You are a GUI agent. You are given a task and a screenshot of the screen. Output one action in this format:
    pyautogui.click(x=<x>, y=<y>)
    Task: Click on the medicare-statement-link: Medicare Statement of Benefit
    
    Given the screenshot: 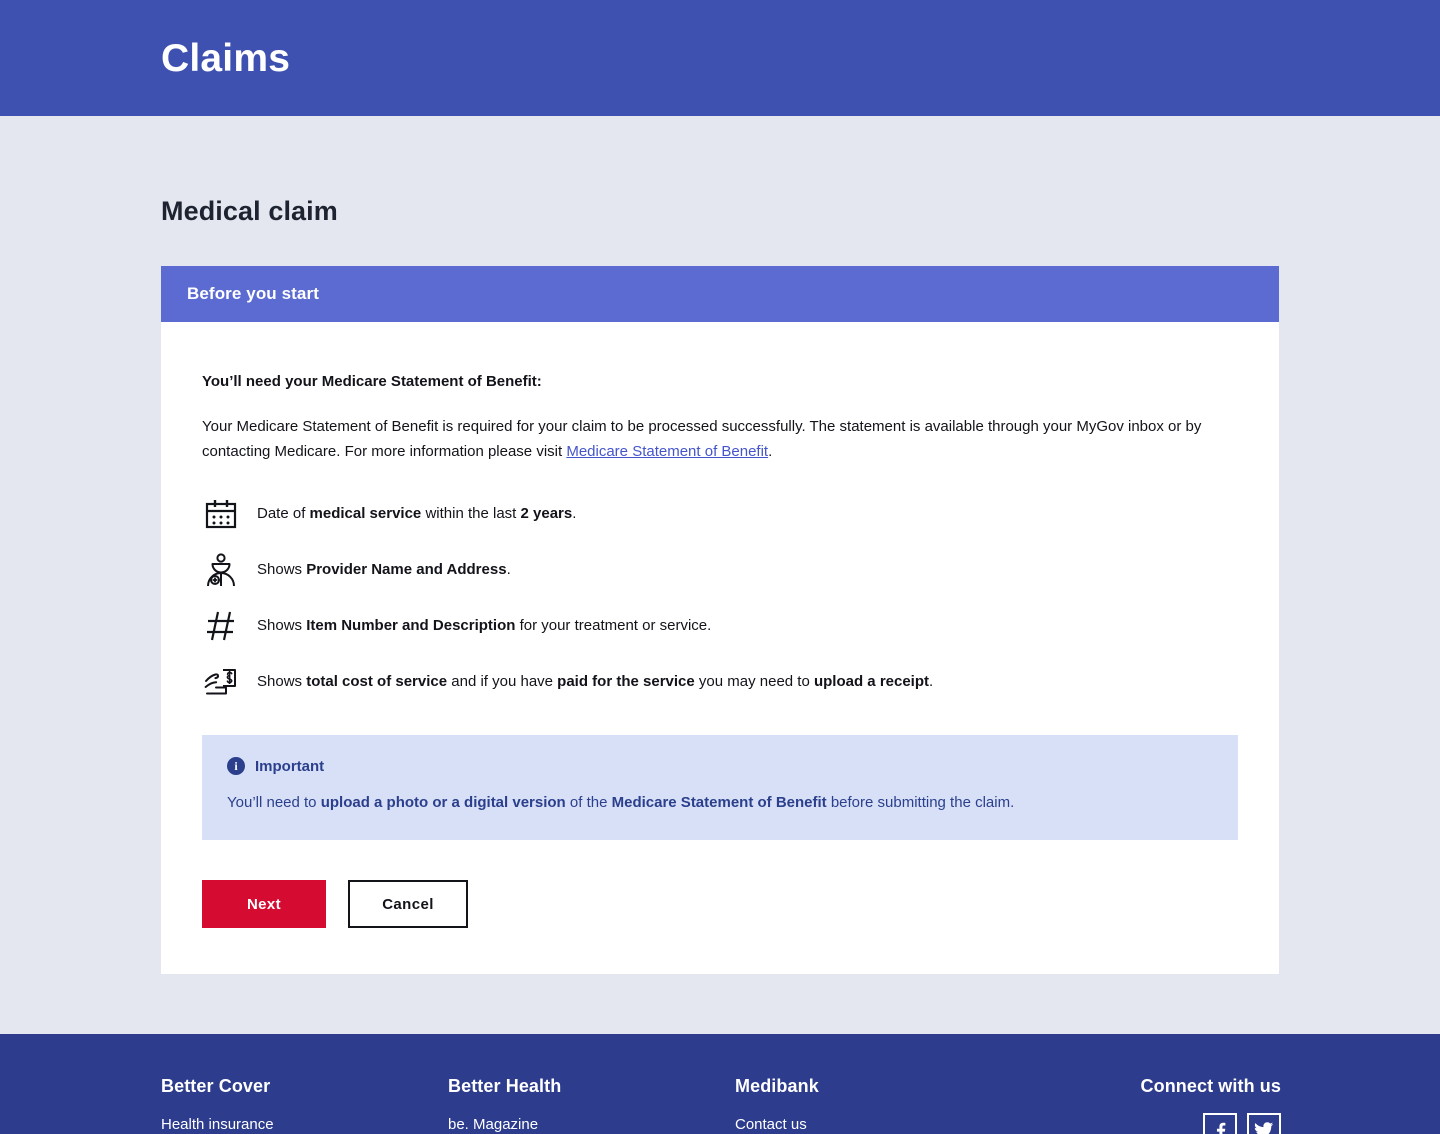 What is the action you would take?
    pyautogui.click(x=667, y=451)
    